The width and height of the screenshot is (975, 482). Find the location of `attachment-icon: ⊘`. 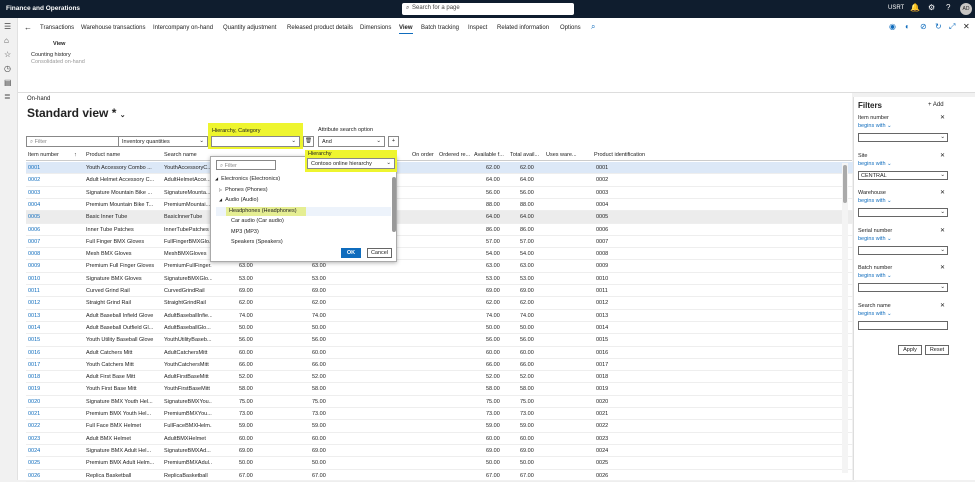

attachment-icon: ⊘ is located at coordinates (923, 26).